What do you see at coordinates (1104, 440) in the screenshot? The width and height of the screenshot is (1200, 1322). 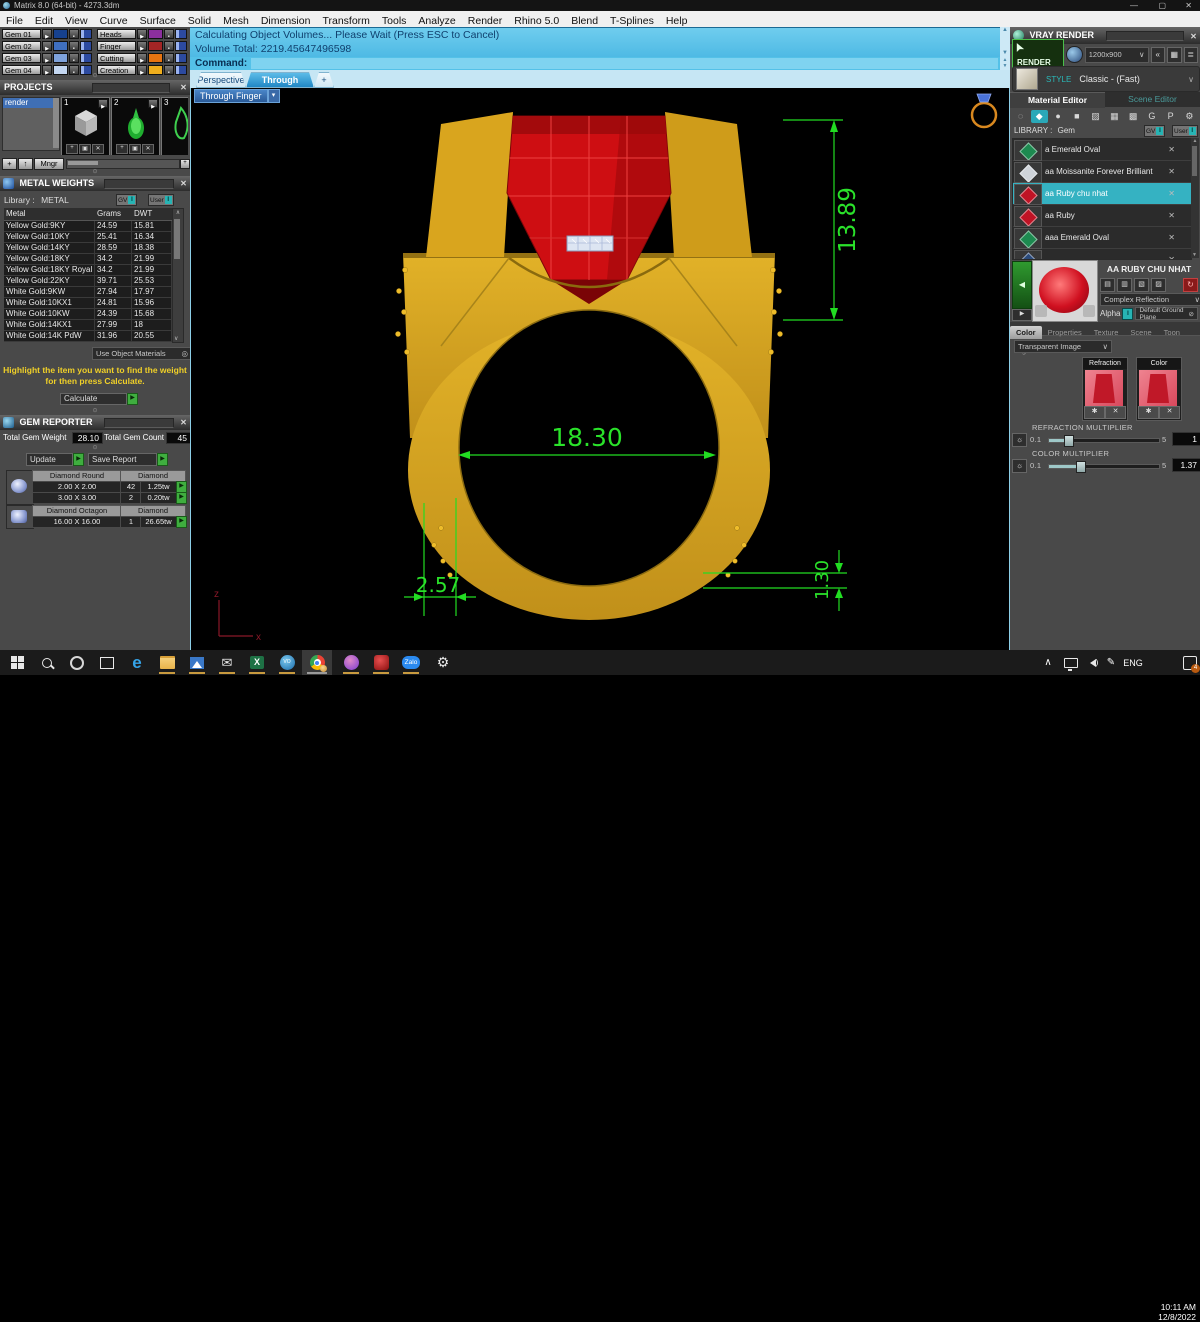 I see `refraction-multiplier-slider` at bounding box center [1104, 440].